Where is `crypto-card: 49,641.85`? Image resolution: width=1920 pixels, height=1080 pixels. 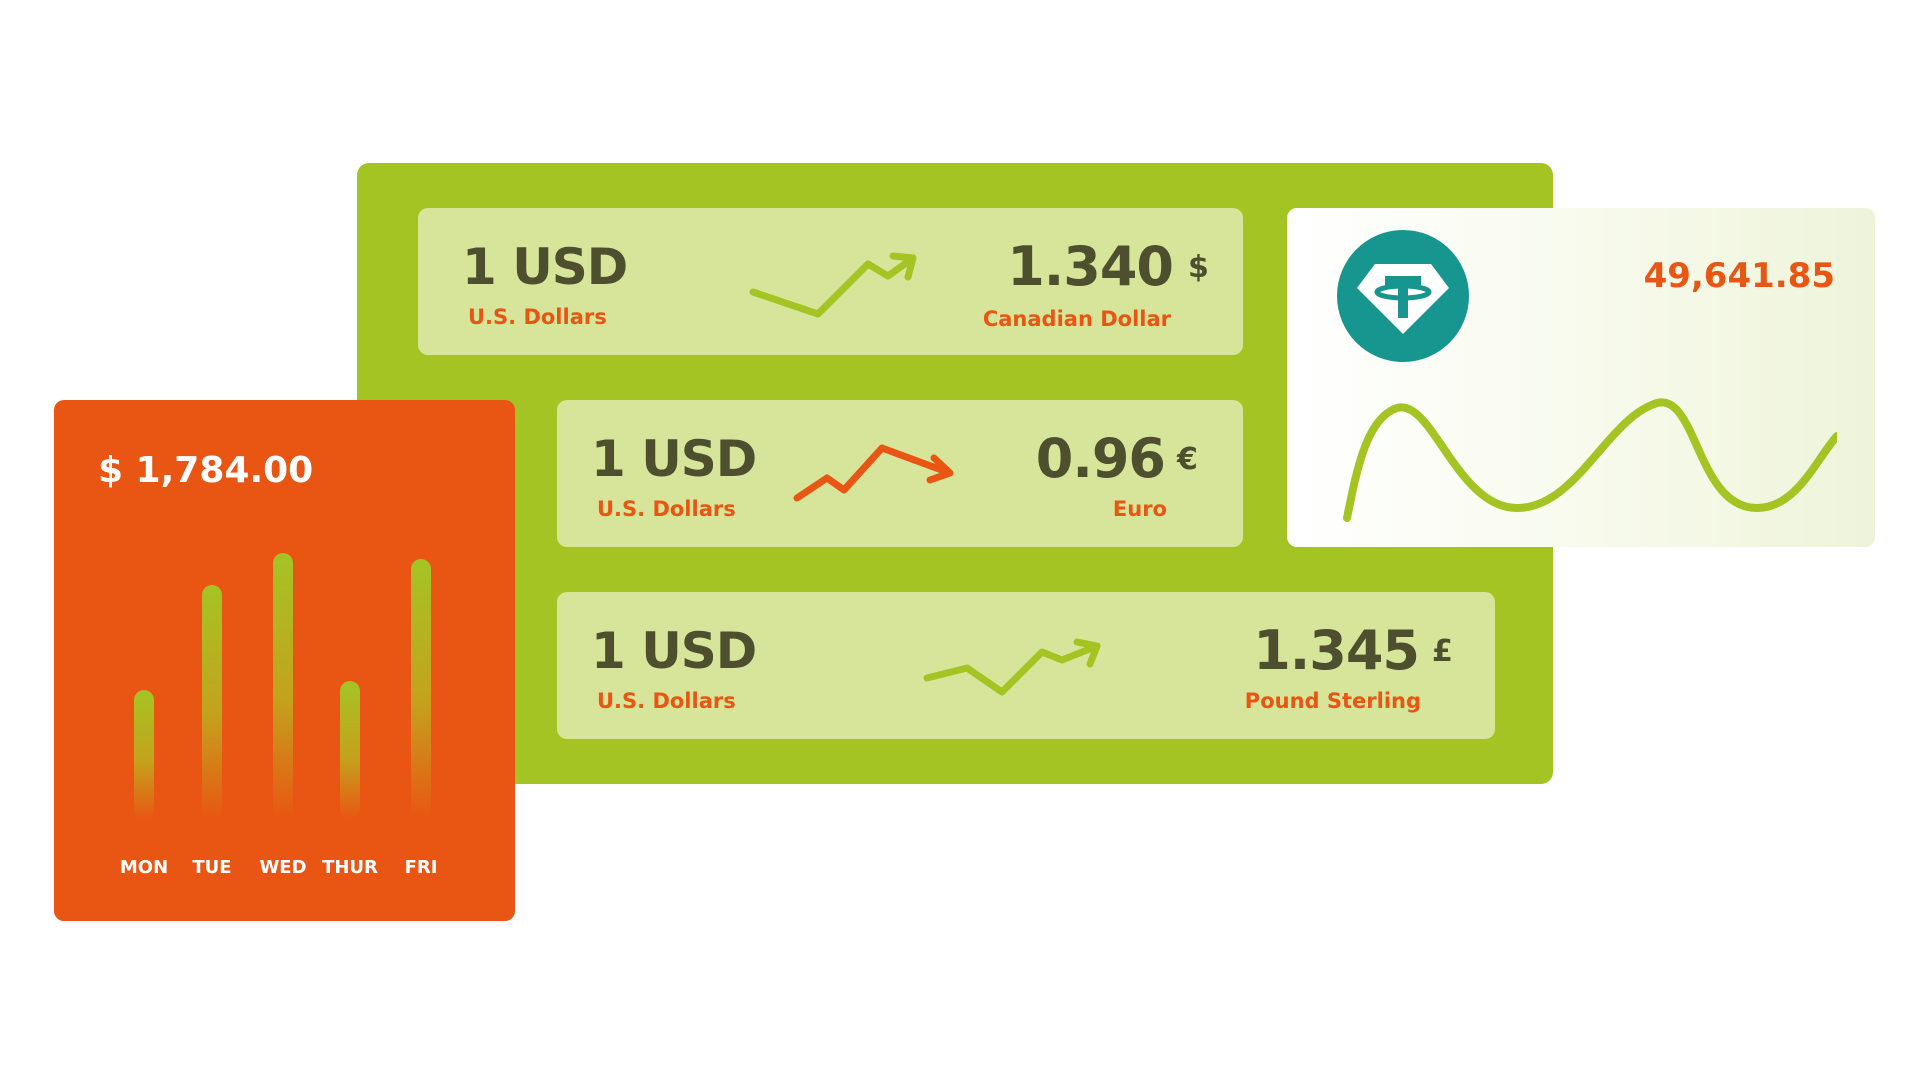 crypto-card: 49,641.85 is located at coordinates (1581, 377).